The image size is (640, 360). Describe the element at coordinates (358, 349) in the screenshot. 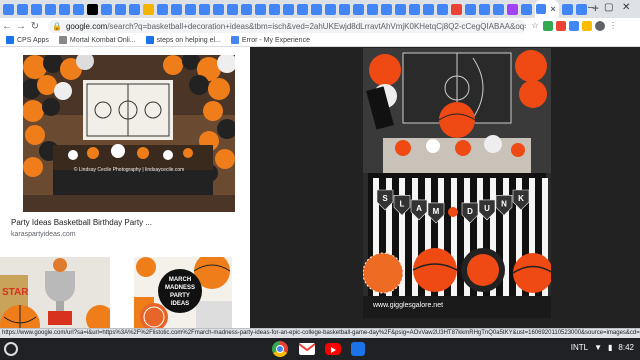

I see `files-icon` at that location.